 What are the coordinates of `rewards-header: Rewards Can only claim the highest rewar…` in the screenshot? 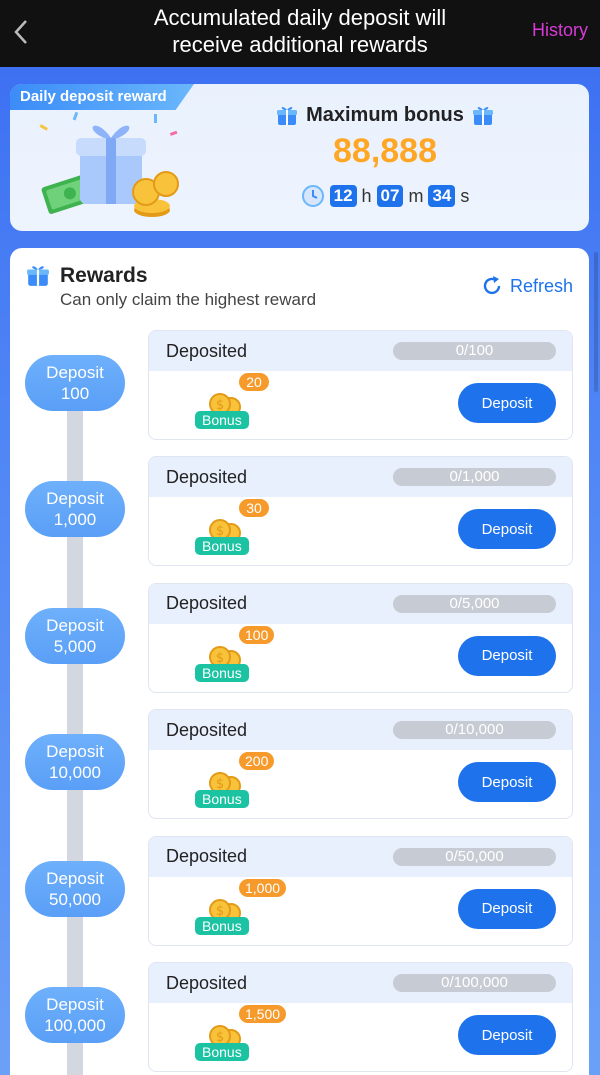 It's located at (171, 287).